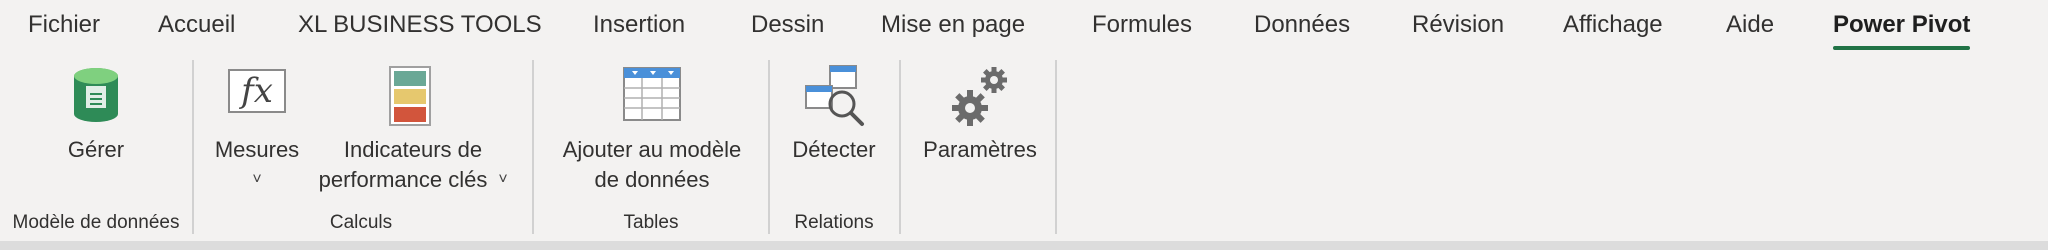  What do you see at coordinates (258, 127) in the screenshot?
I see `mesures-button: fx Mesures ˅` at bounding box center [258, 127].